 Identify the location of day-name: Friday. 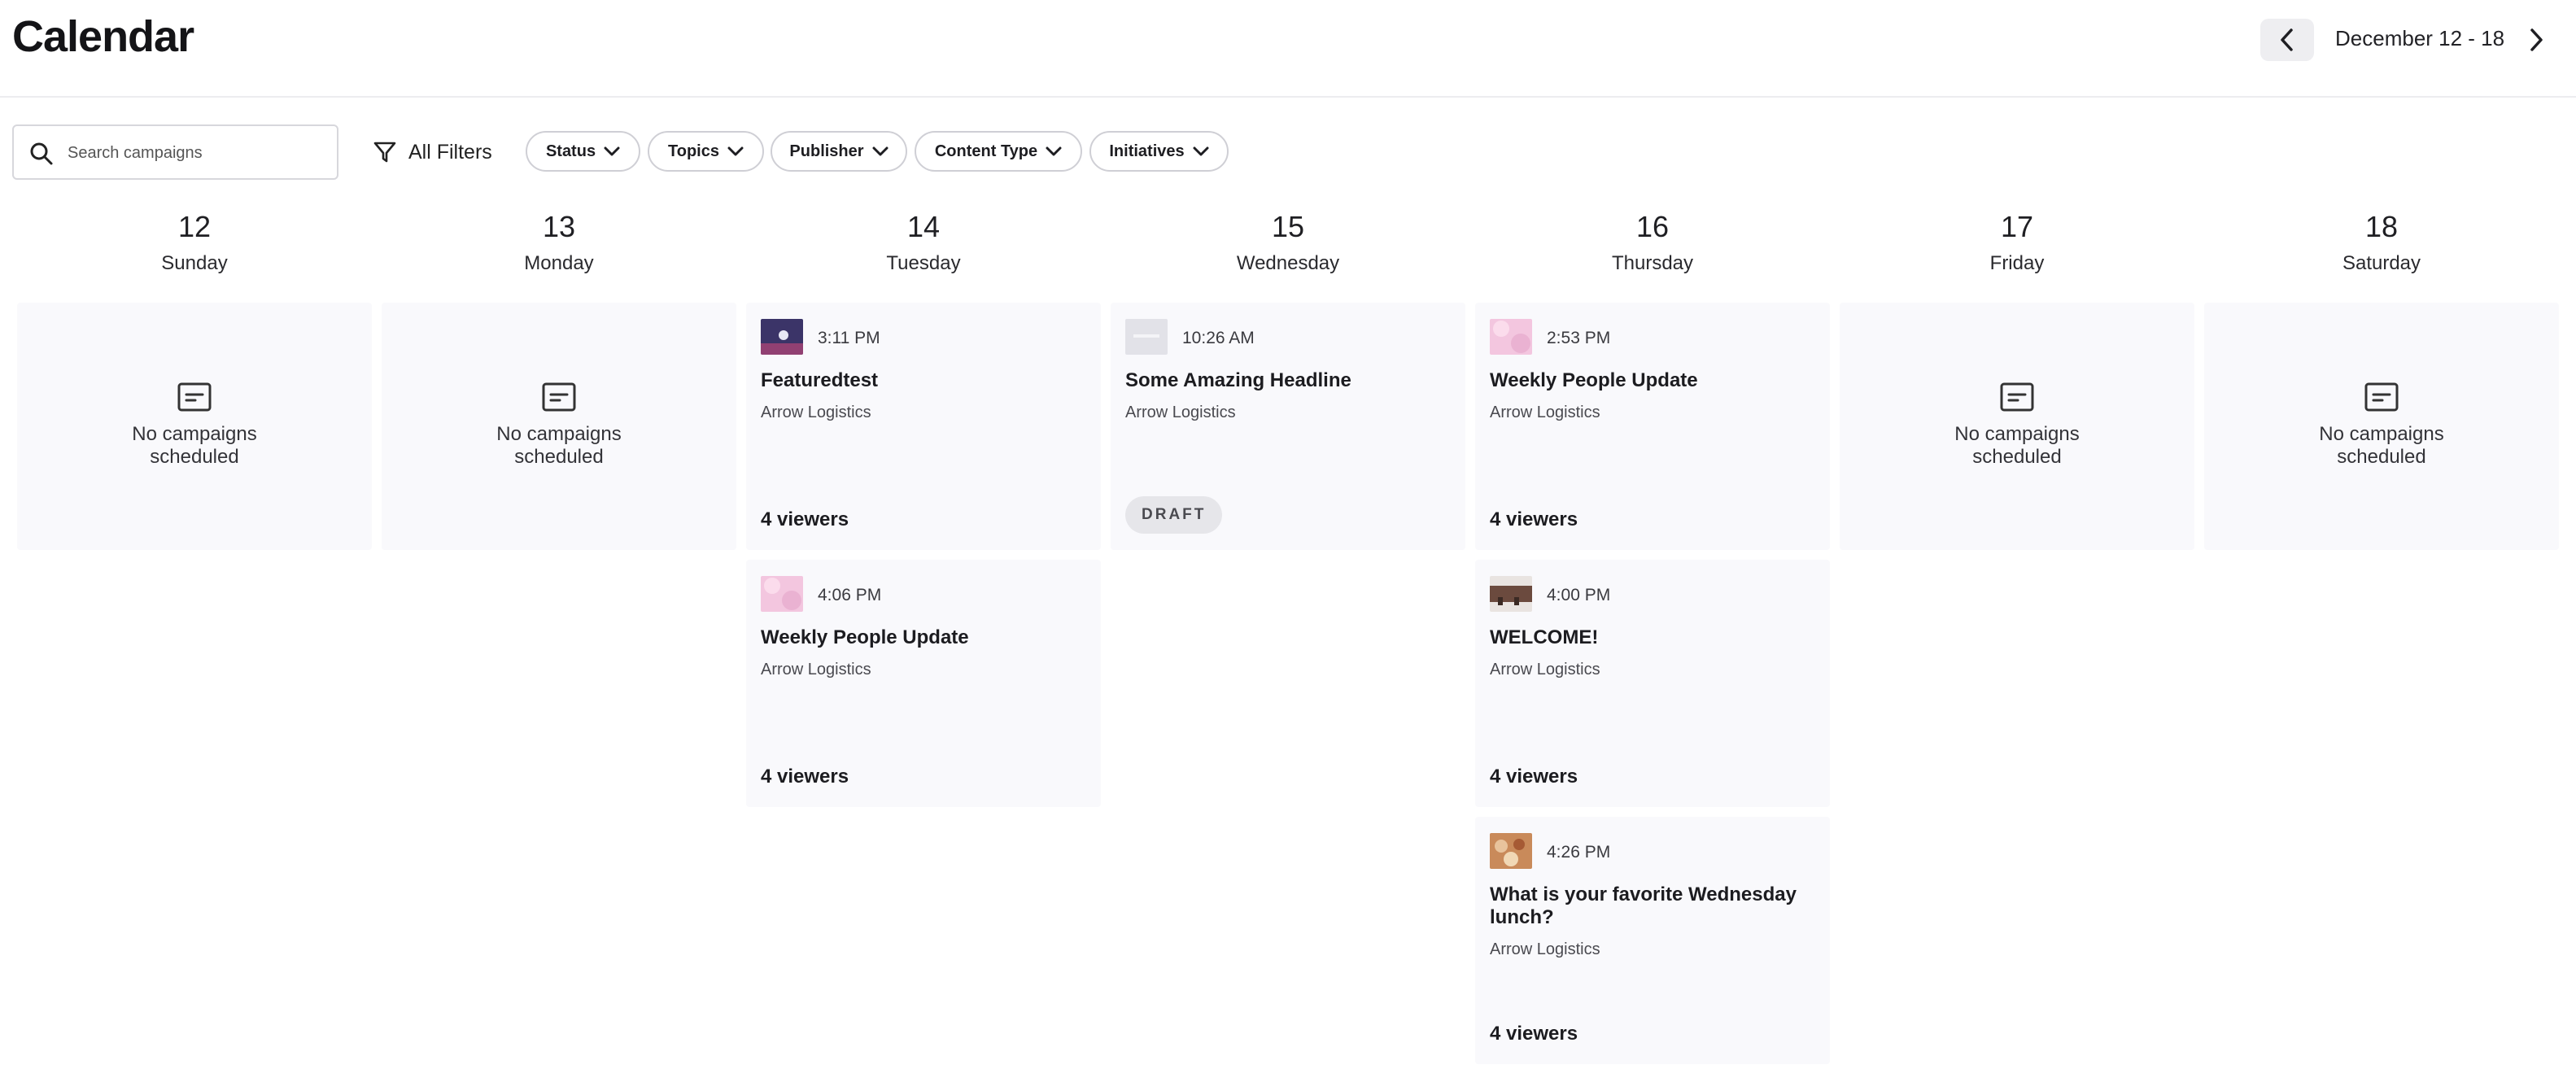
(2017, 263).